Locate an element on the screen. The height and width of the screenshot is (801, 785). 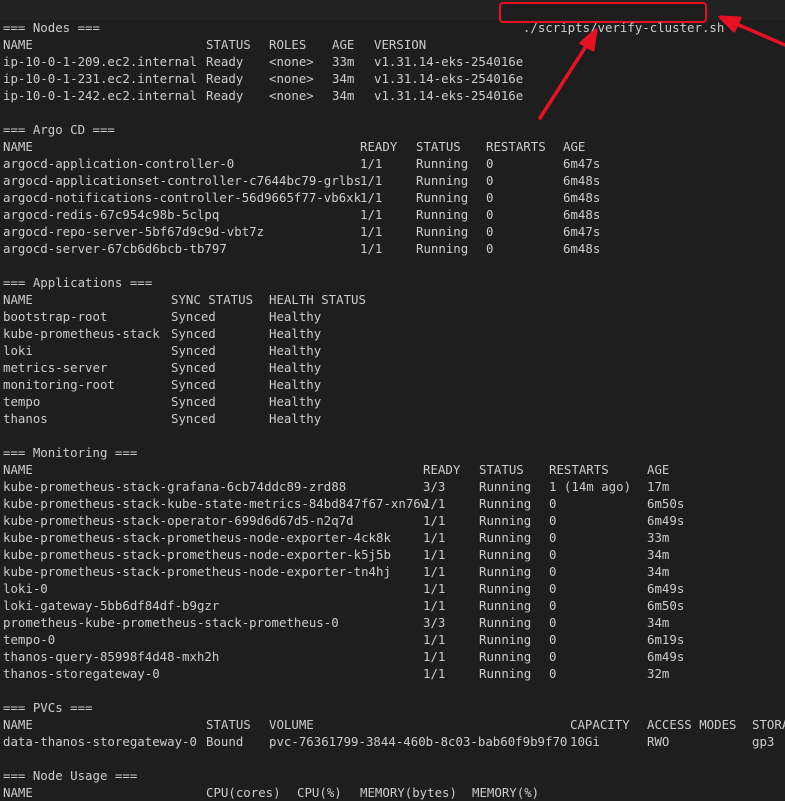
table-cell: tempo-0 is located at coordinates (29, 639).